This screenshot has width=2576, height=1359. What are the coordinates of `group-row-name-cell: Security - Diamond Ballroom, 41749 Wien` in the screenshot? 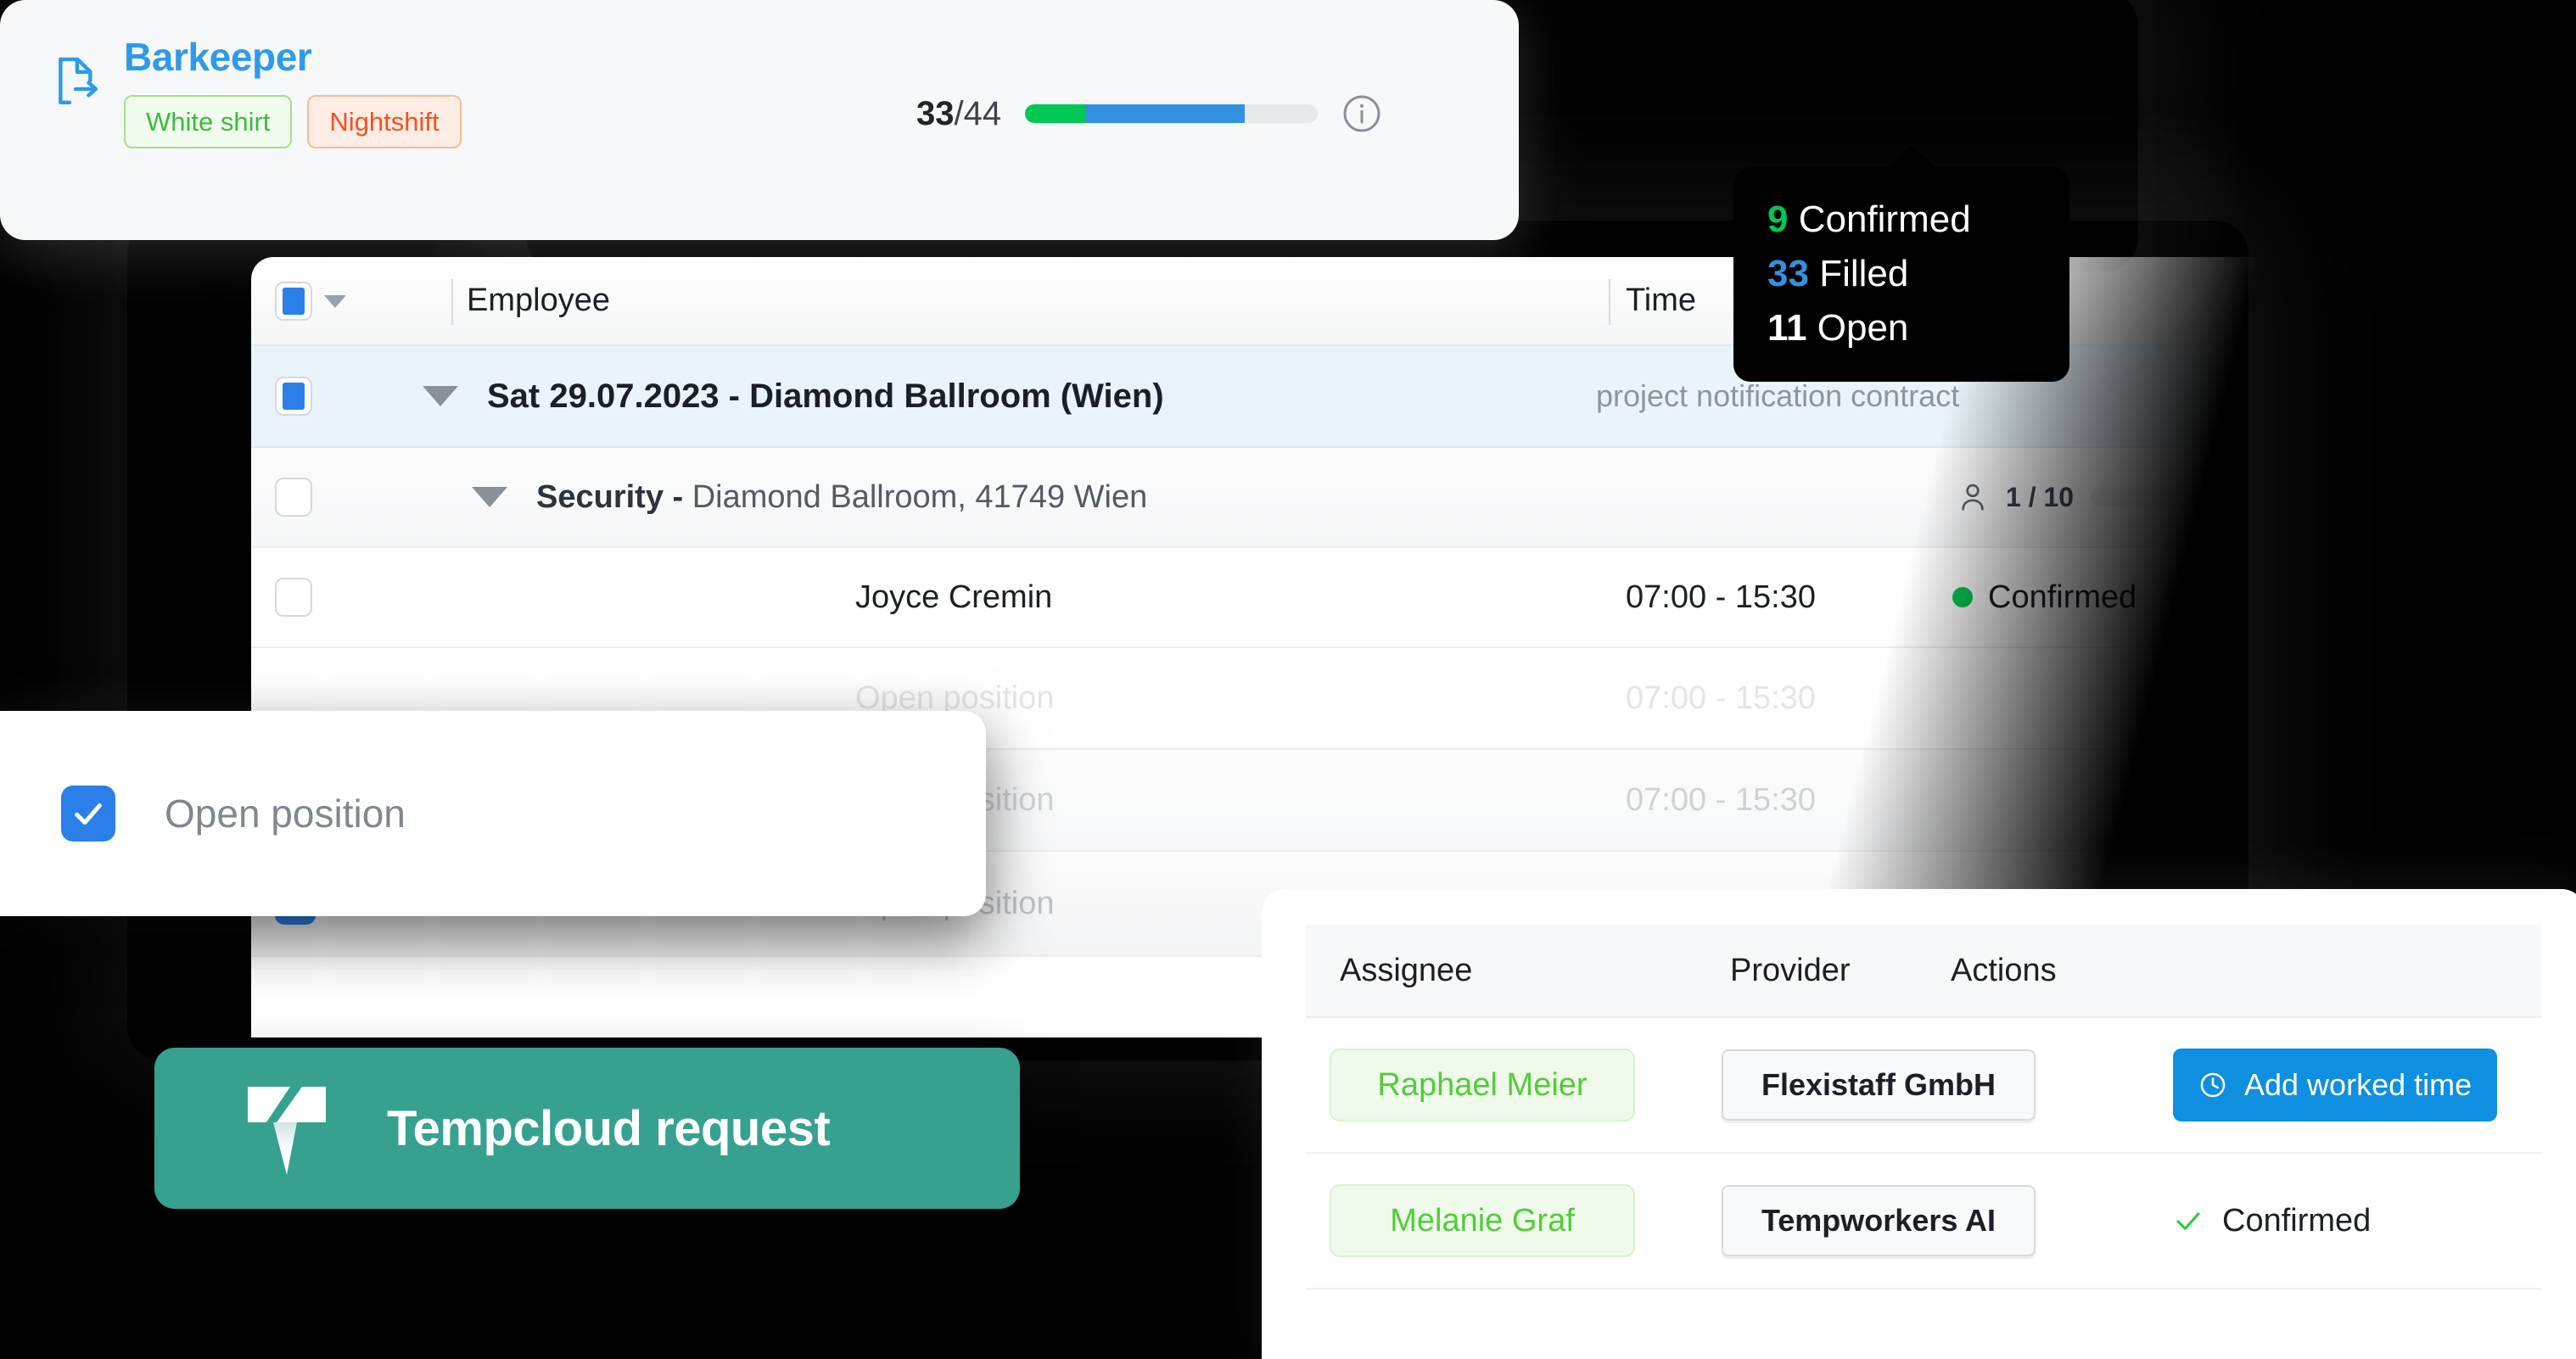 It's located at (809, 497).